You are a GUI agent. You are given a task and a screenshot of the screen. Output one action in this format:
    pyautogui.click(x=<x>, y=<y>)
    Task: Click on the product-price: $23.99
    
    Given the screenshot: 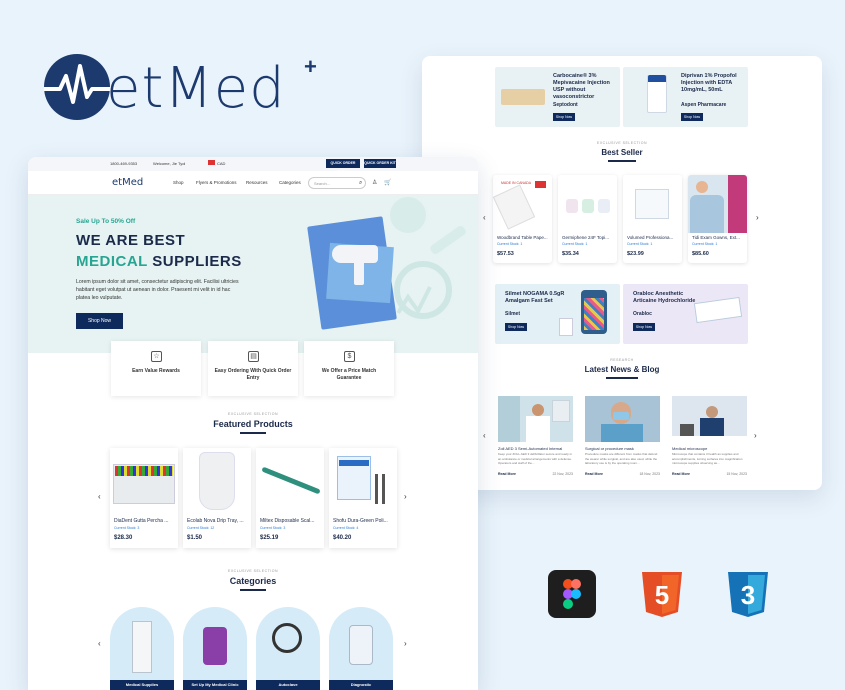 What is the action you would take?
    pyautogui.click(x=635, y=254)
    